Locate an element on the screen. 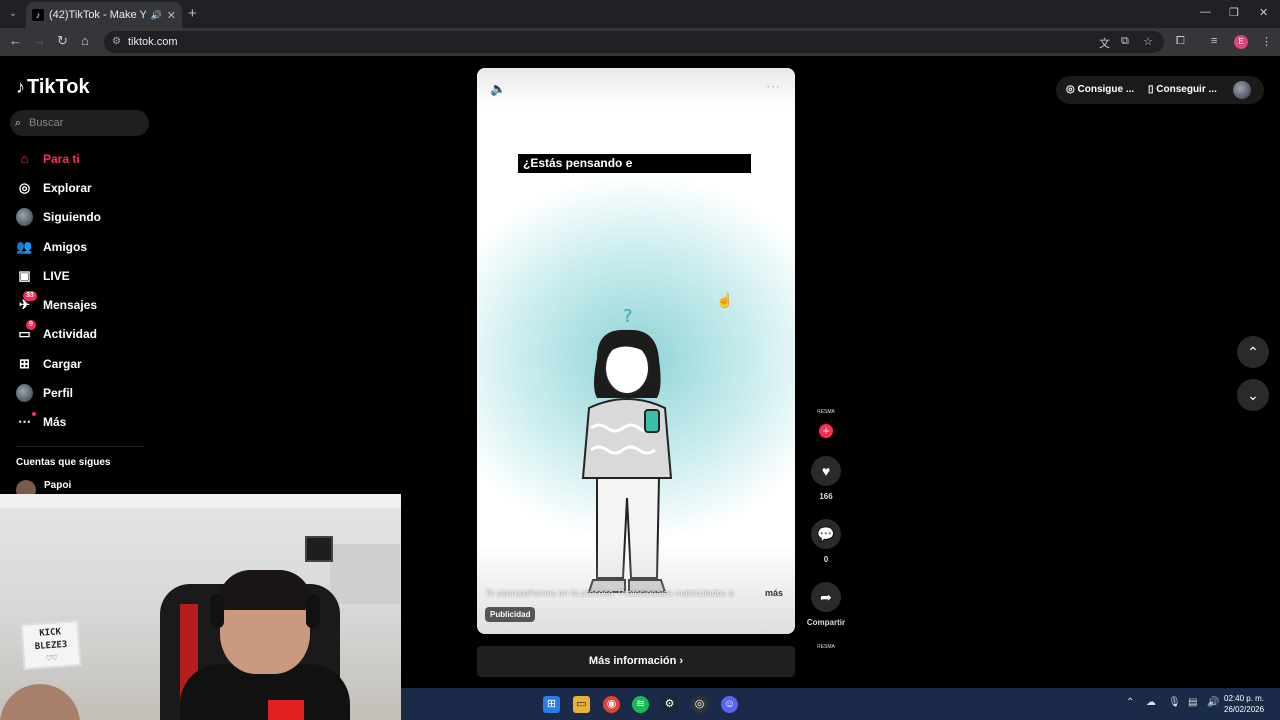 The image size is (1280, 720). search-input: ⌕ Buscar is located at coordinates (79, 123).